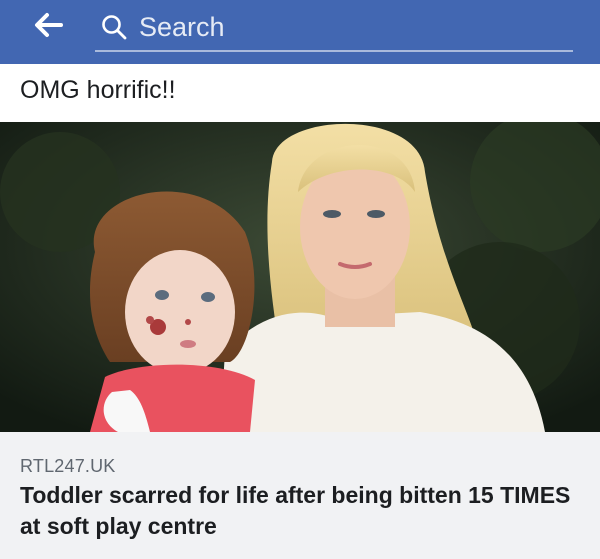 The image size is (600, 559). What do you see at coordinates (114, 27) in the screenshot?
I see `search-icon` at bounding box center [114, 27].